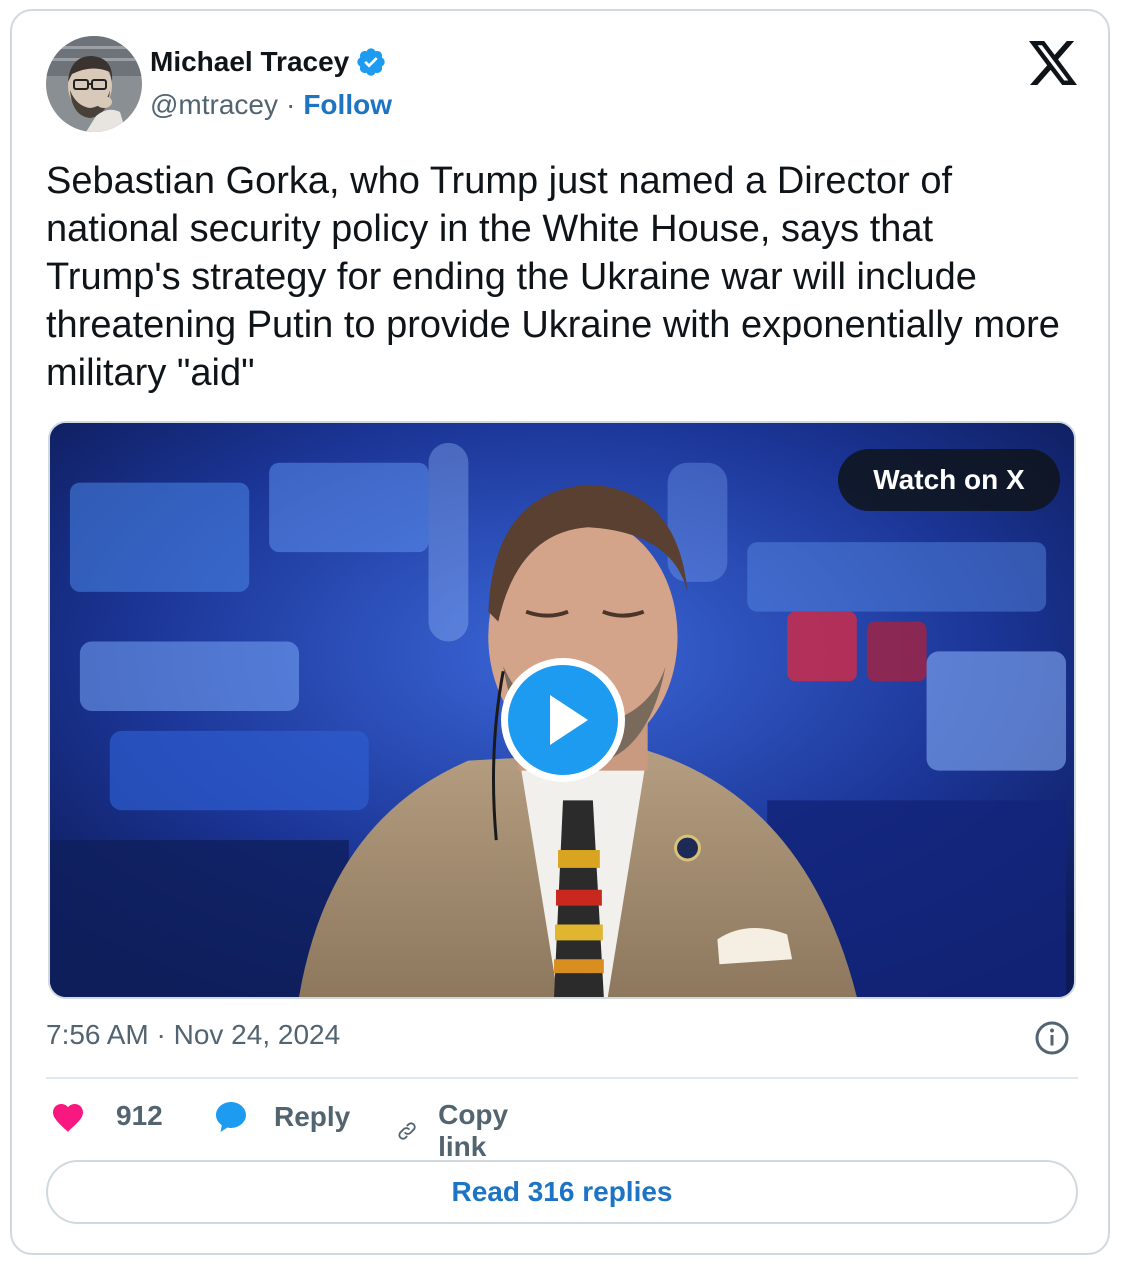 This screenshot has width=1122, height=1268. Describe the element at coordinates (139, 1115) in the screenshot. I see `like-count: 912` at that location.